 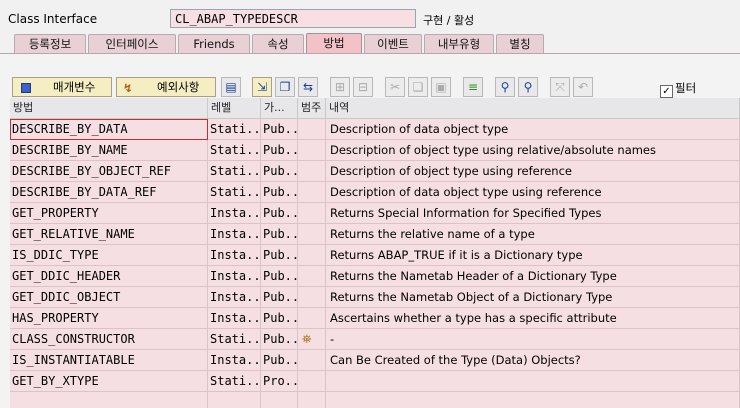 What do you see at coordinates (520, 43) in the screenshot?
I see `tab-aliases: 별칭` at bounding box center [520, 43].